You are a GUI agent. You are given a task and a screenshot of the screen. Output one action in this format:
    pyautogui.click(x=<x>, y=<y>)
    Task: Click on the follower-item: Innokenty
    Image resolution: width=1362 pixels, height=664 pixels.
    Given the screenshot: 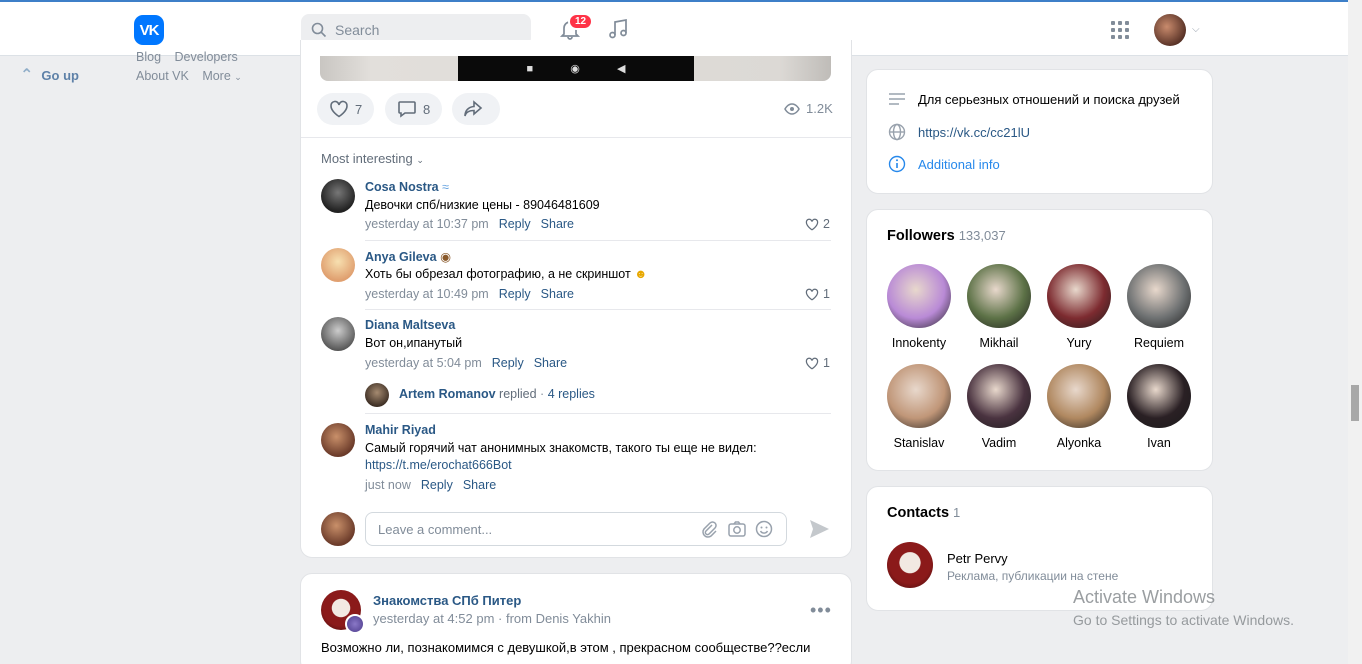 What is the action you would take?
    pyautogui.click(x=919, y=307)
    